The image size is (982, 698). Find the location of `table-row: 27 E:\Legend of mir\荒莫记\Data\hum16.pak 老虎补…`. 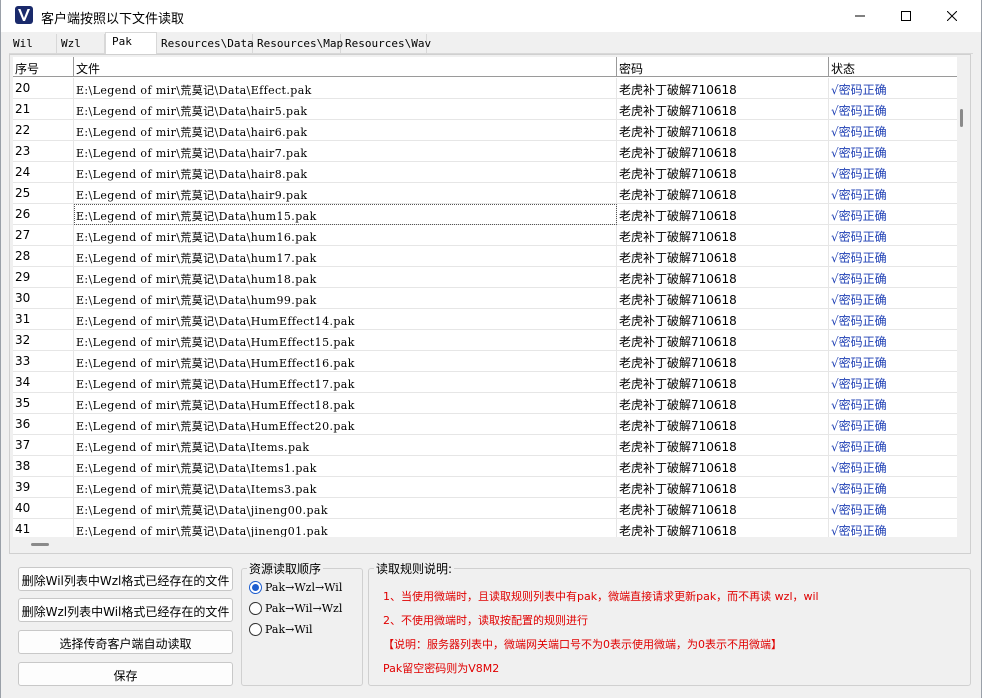

table-row: 27 E:\Legend of mir\荒莫记\Data\hum16.pak 老虎补… is located at coordinates (485, 235).